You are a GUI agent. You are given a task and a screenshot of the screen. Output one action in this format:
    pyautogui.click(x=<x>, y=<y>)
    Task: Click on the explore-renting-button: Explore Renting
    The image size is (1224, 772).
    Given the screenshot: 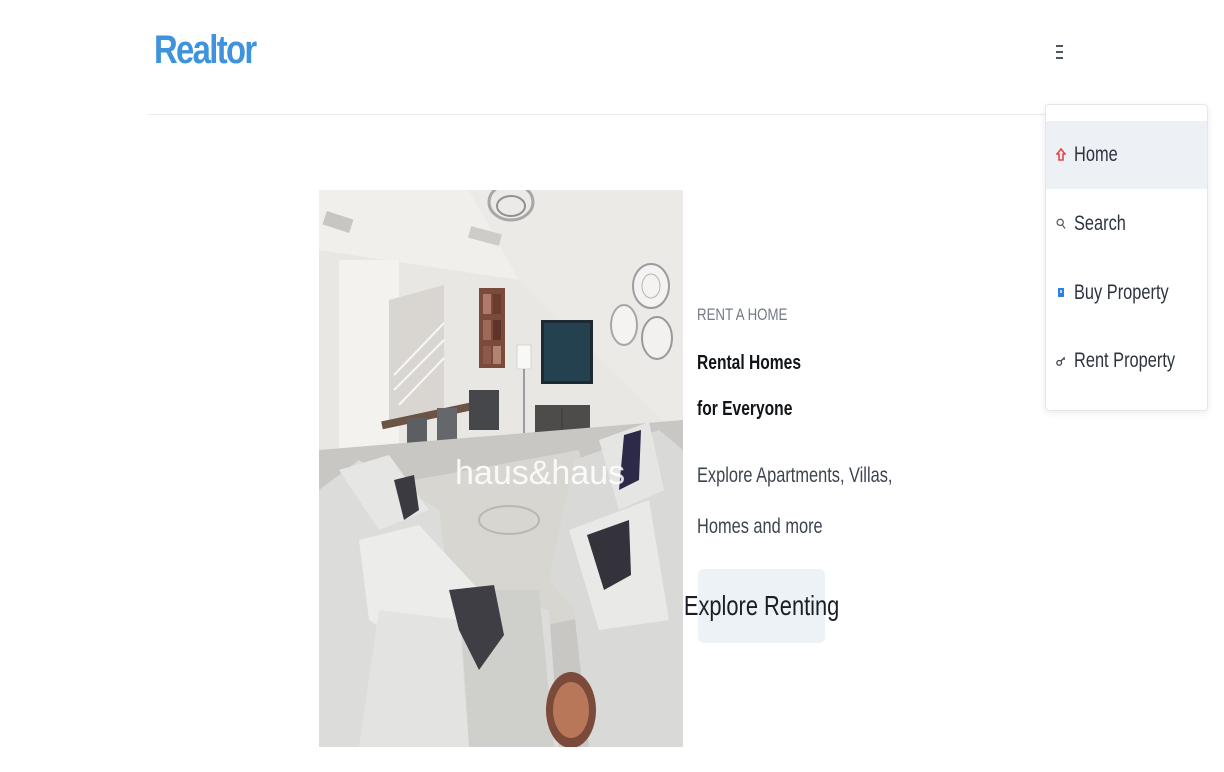 What is the action you would take?
    pyautogui.click(x=761, y=606)
    